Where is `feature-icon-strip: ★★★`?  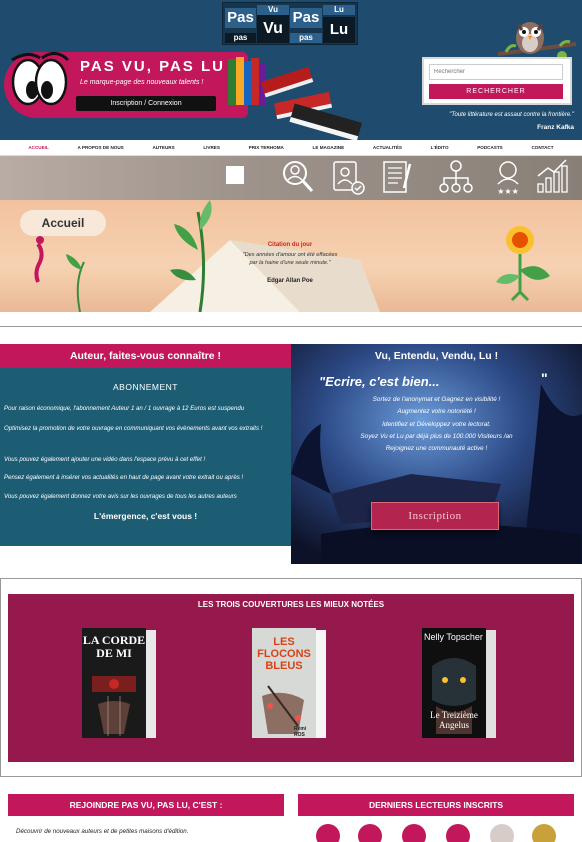
feature-icon-strip: ★★★ is located at coordinates (291, 178).